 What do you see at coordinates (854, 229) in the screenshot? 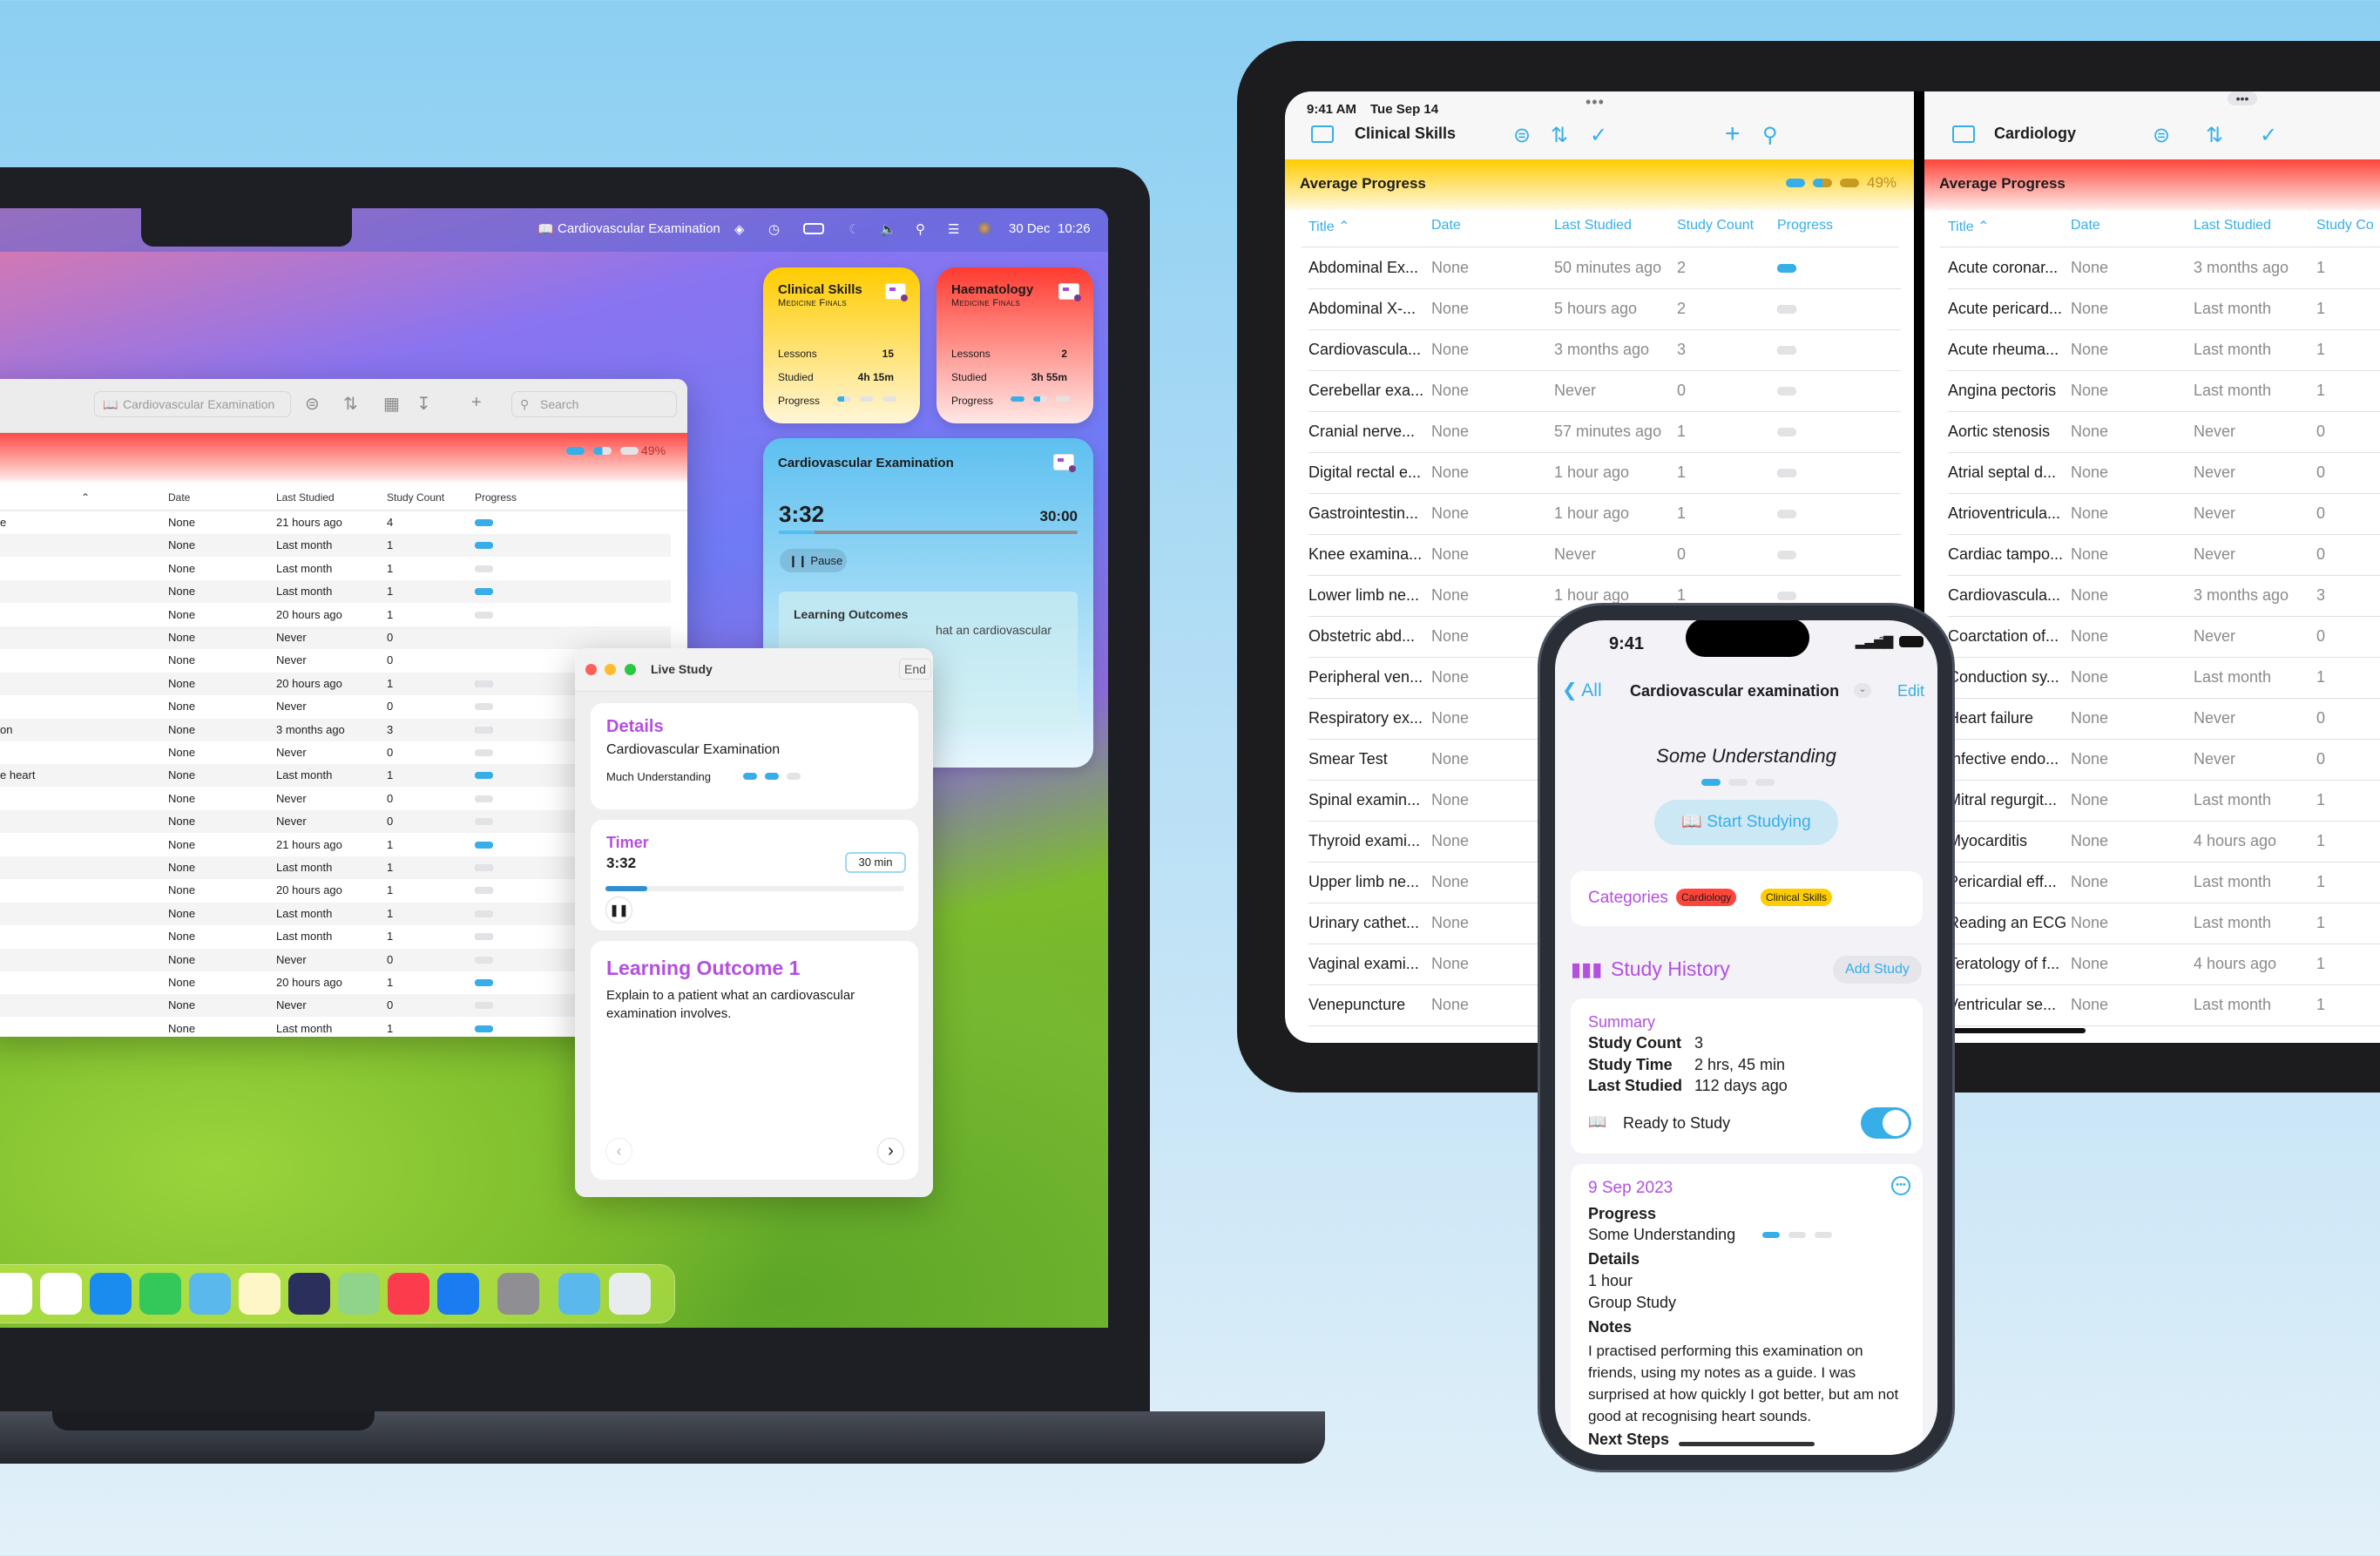
I see `focus-moon-icon: ☾` at bounding box center [854, 229].